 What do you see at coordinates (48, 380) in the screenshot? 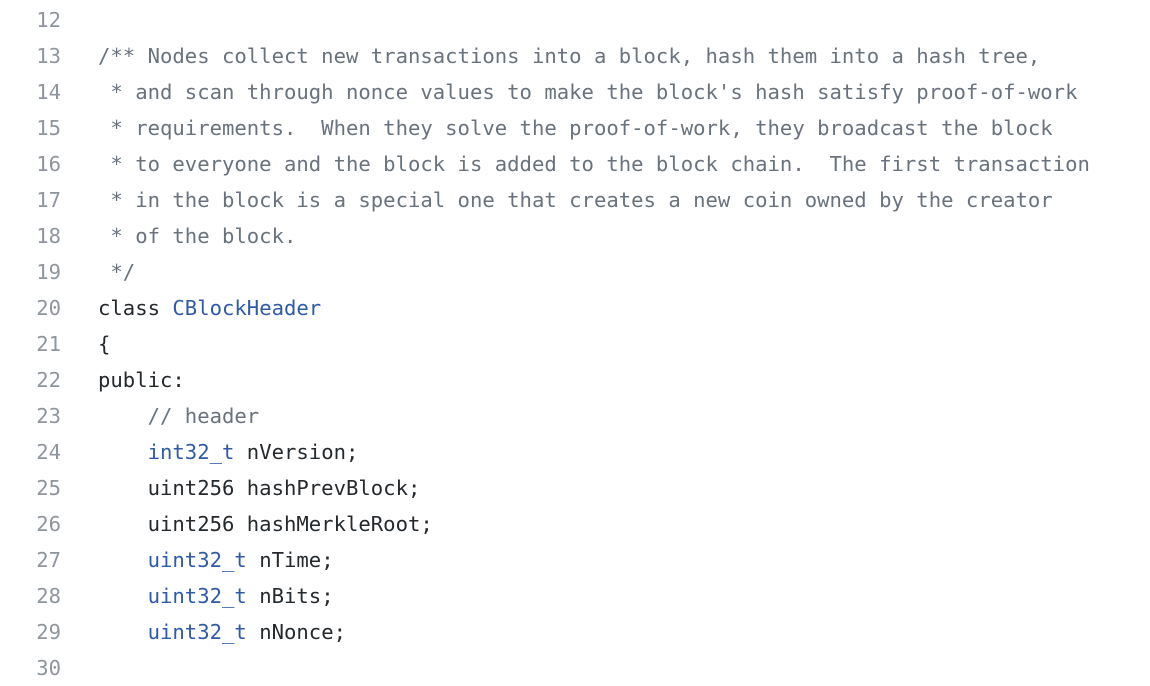
I see `line-number: 22` at bounding box center [48, 380].